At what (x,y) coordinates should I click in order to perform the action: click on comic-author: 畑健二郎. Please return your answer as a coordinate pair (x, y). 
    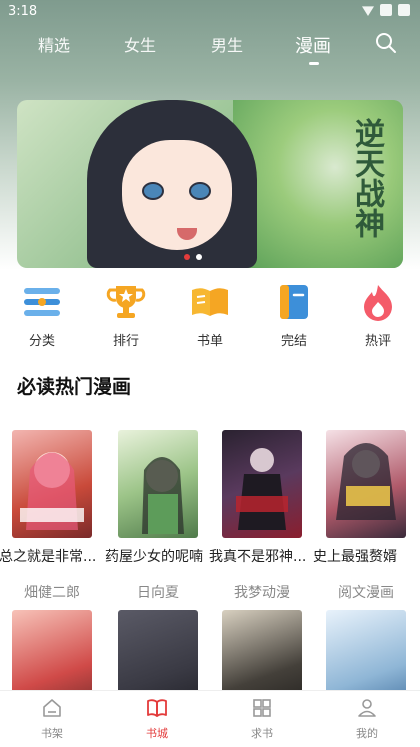
    Looking at the image, I should click on (52, 593).